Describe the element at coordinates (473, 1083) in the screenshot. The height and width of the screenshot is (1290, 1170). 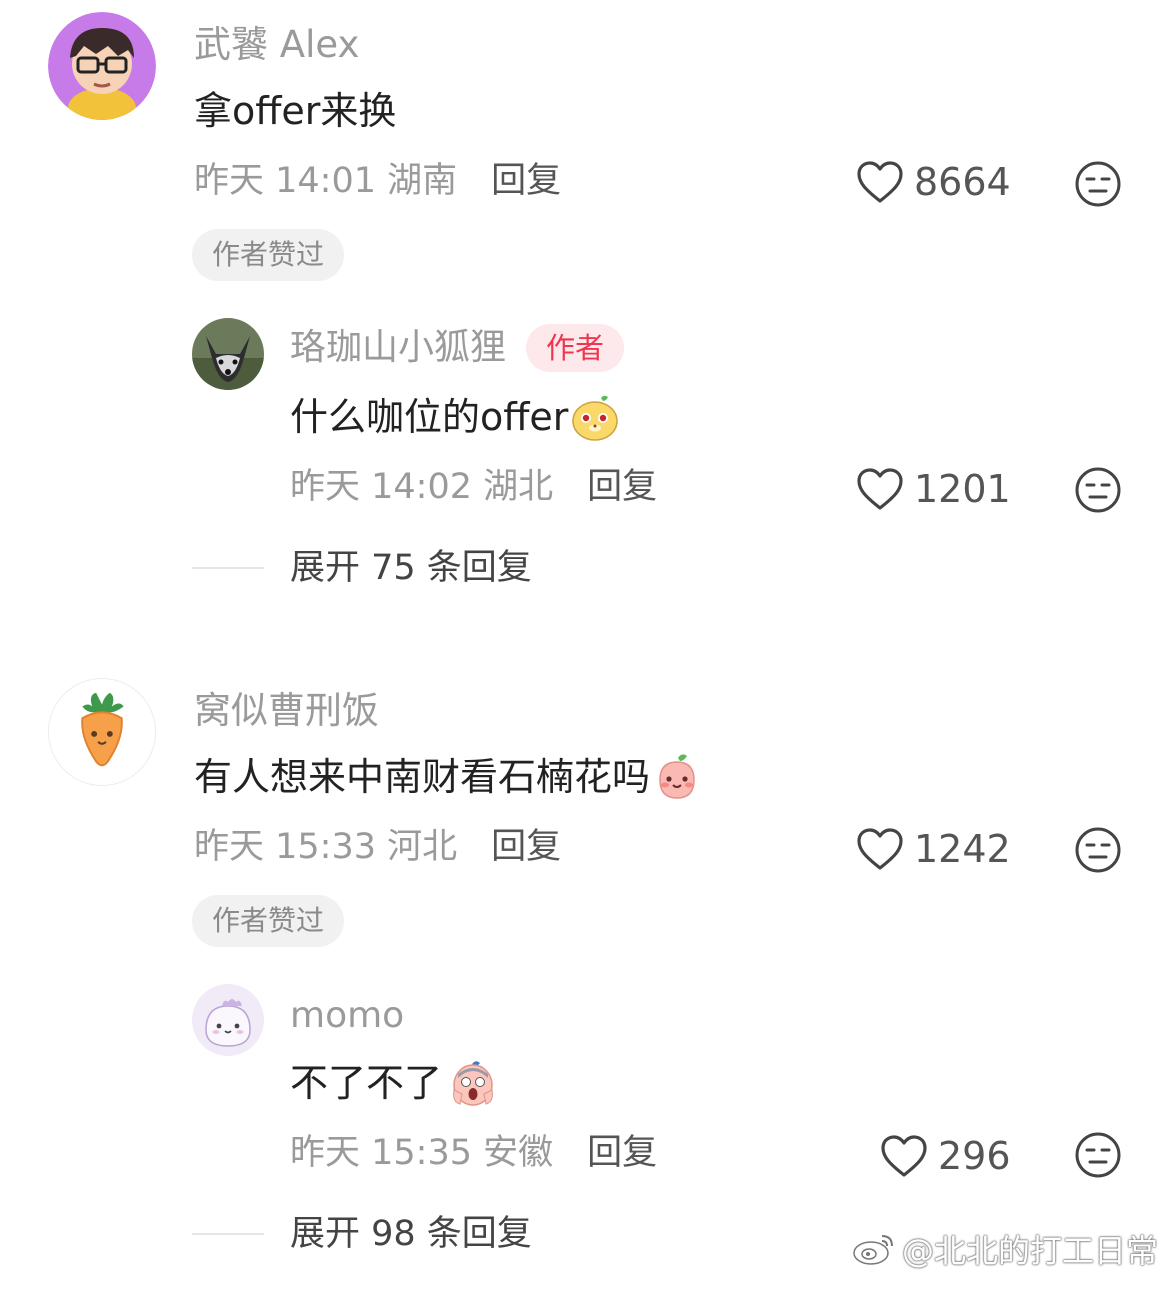
I see `screaming-face-emoji-icon` at that location.